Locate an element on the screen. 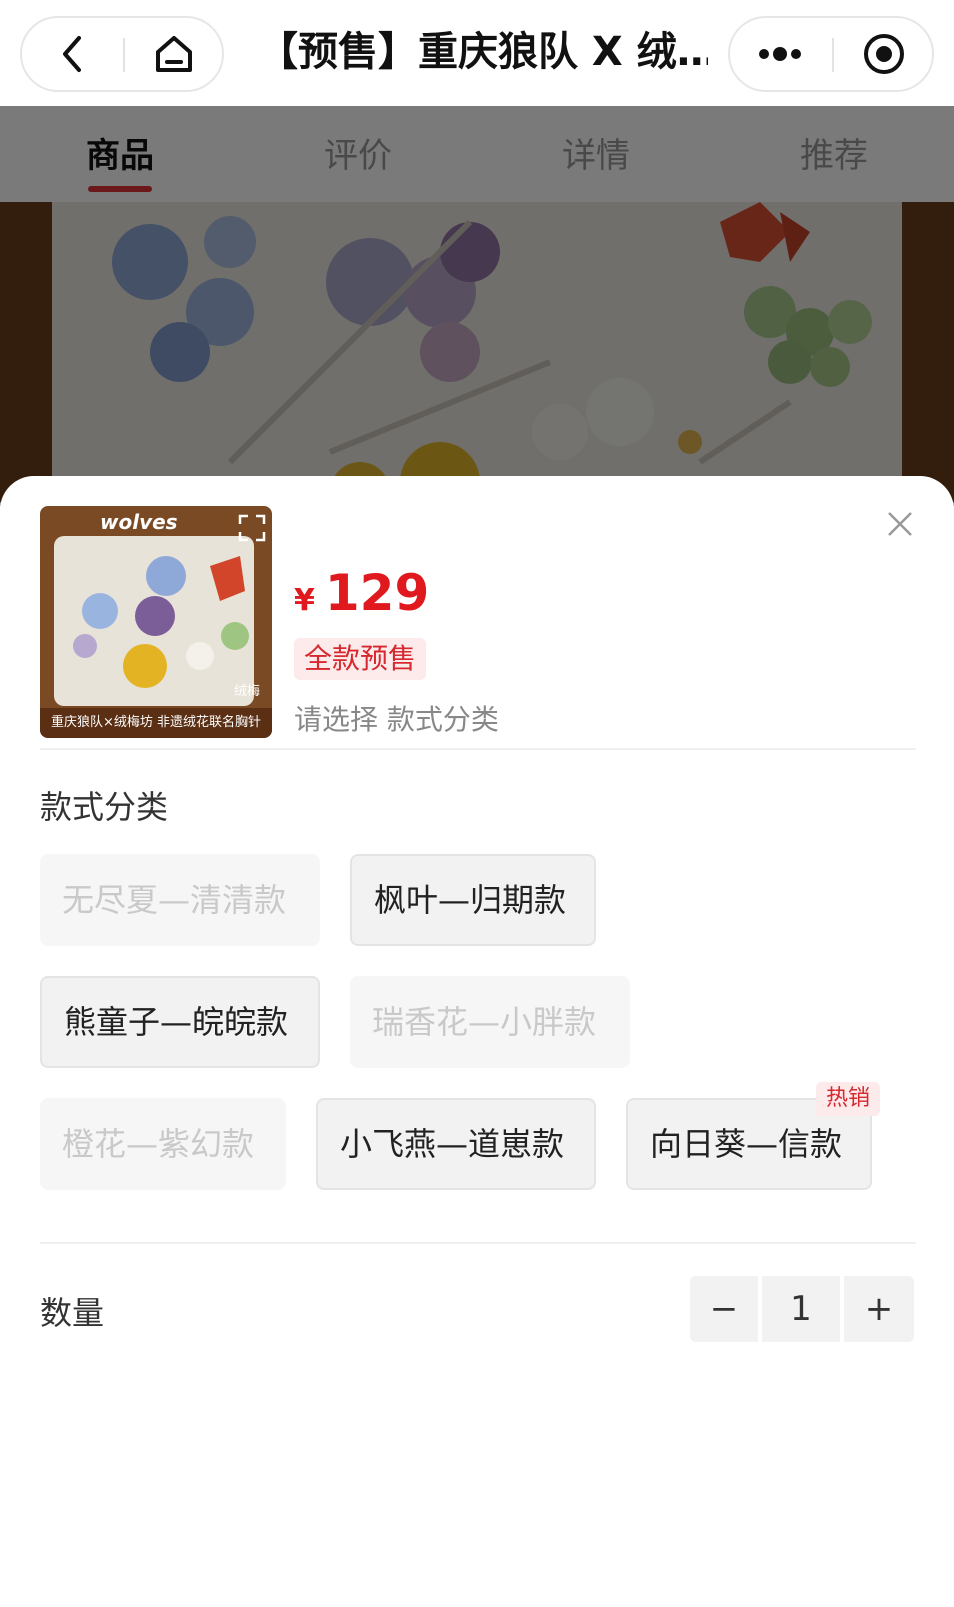  more-button is located at coordinates (780, 54).